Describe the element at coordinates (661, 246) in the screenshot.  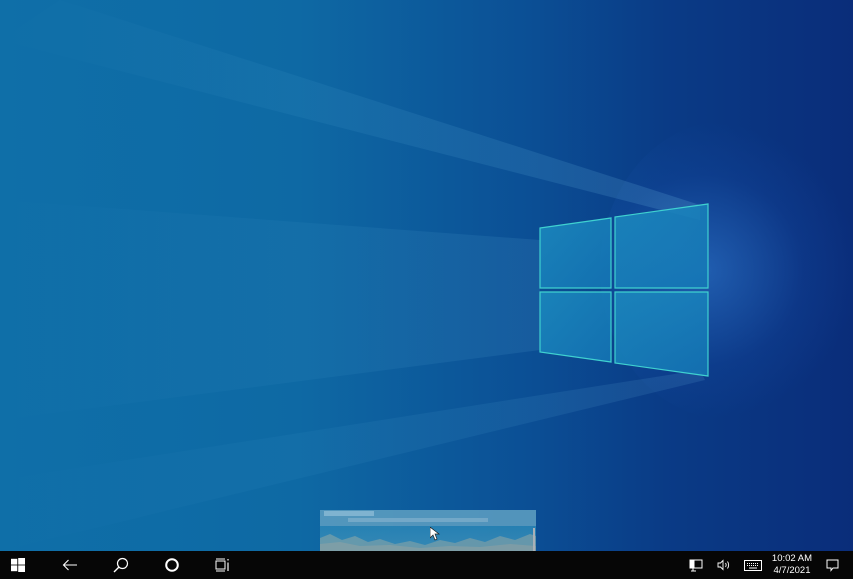
I see `logo-pane-top-right` at that location.